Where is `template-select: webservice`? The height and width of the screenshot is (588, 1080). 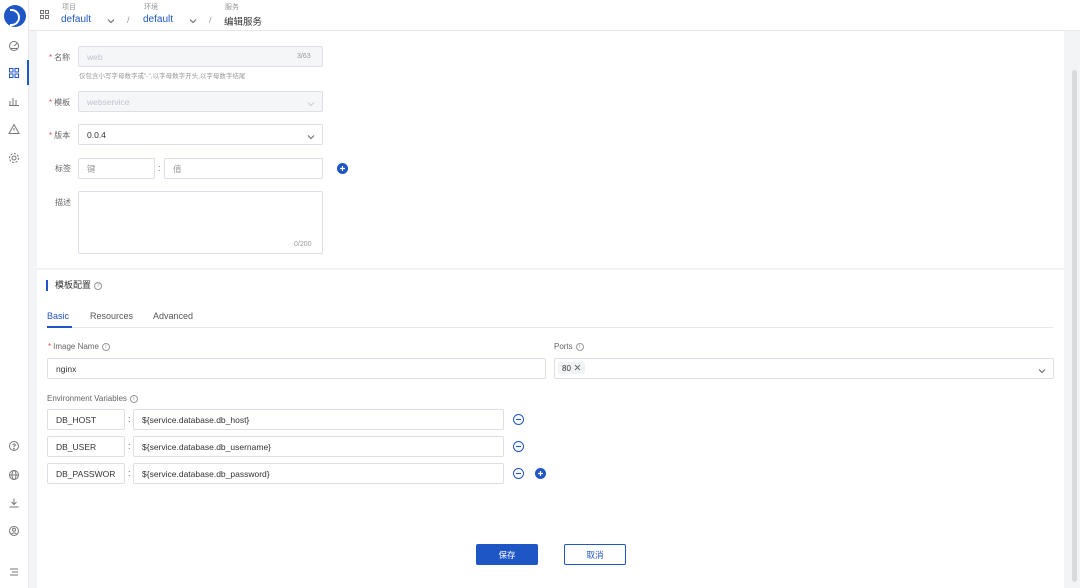 template-select: webservice is located at coordinates (200, 101).